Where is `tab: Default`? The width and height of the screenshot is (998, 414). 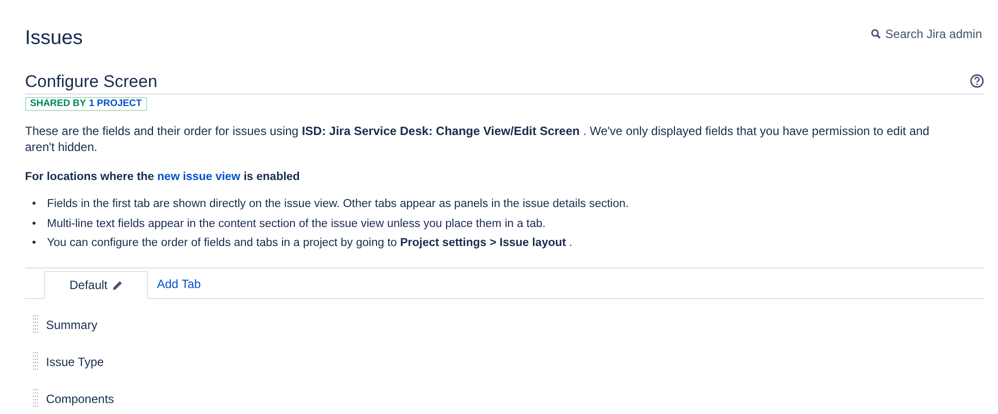
tab: Default is located at coordinates (96, 284).